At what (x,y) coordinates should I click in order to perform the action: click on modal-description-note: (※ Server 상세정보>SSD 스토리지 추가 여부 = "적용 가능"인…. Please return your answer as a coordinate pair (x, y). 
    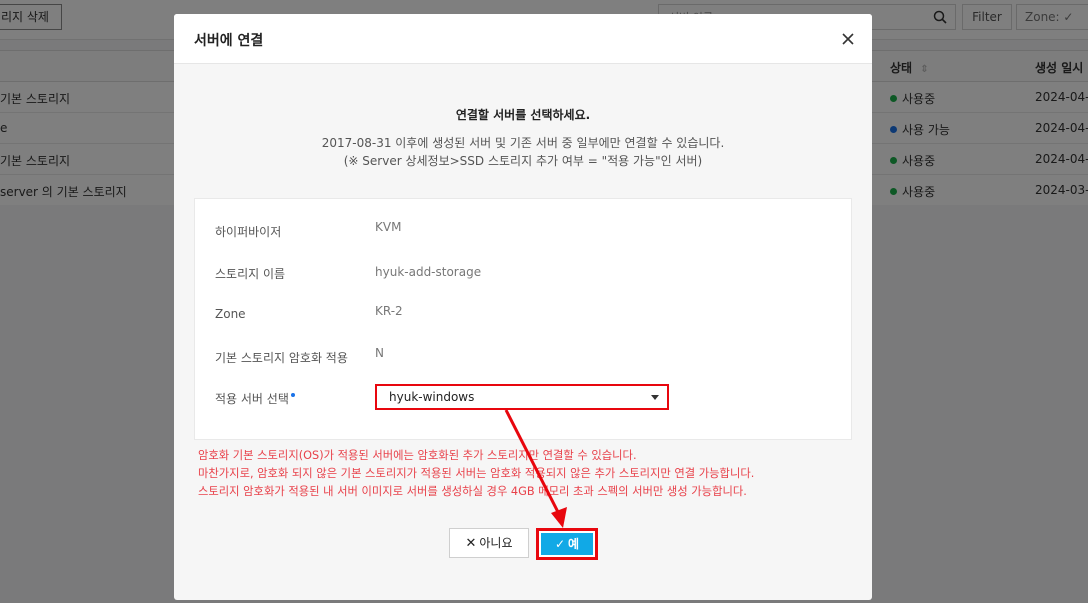
    Looking at the image, I should click on (523, 161).